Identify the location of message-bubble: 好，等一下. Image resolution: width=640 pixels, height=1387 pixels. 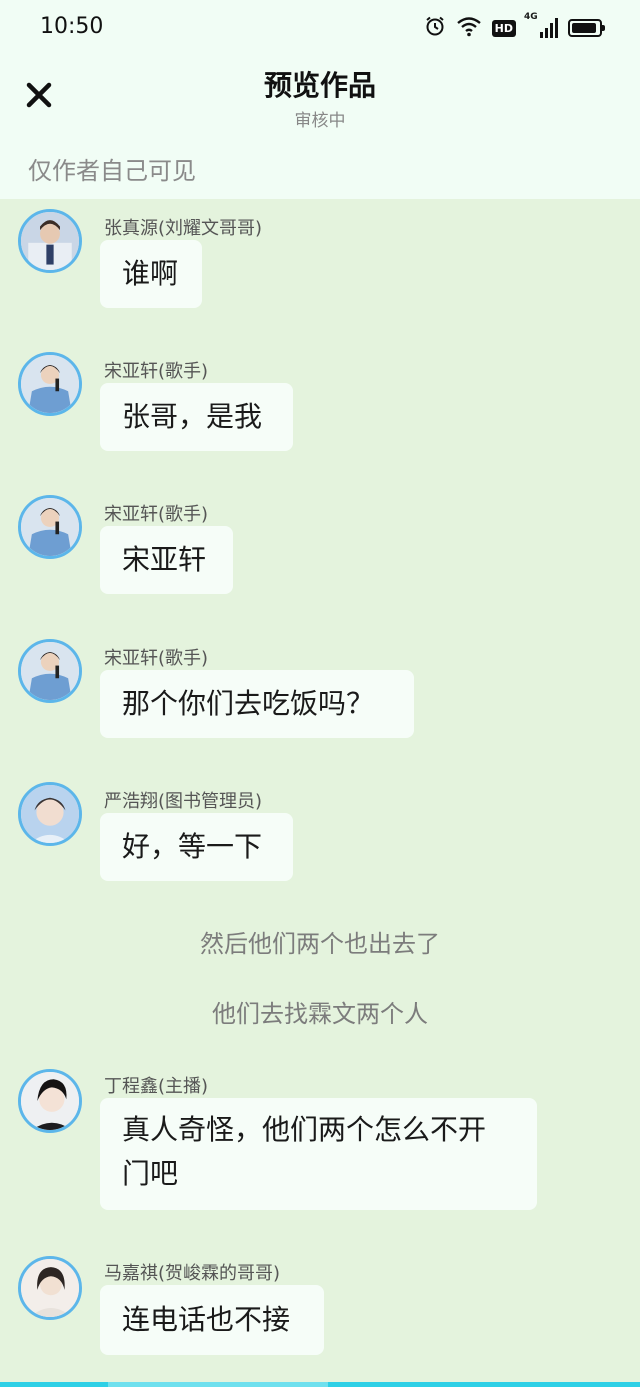
(196, 847).